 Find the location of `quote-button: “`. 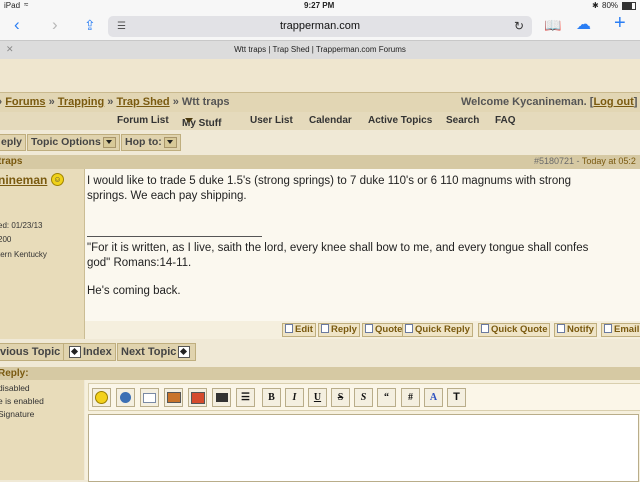

quote-button: “ is located at coordinates (386, 397).